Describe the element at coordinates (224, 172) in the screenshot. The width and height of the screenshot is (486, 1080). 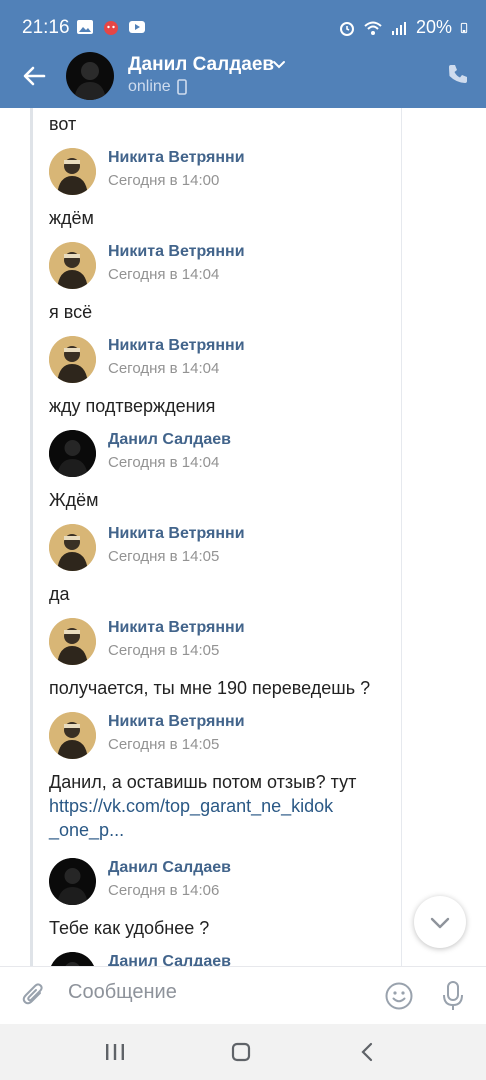
I see `message-author: Никита Ветрянни Сегодня в 14:00` at that location.